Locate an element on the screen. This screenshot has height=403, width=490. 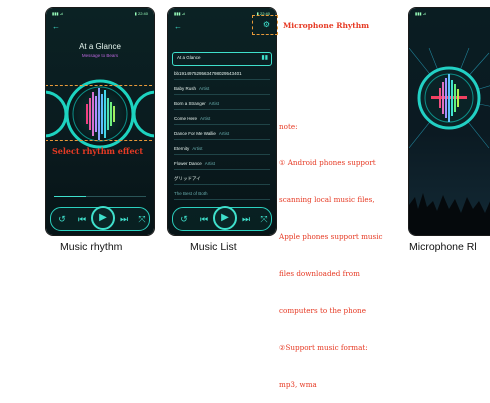
label-music-rhythm: Music rhythm is located at coordinates (91, 247).